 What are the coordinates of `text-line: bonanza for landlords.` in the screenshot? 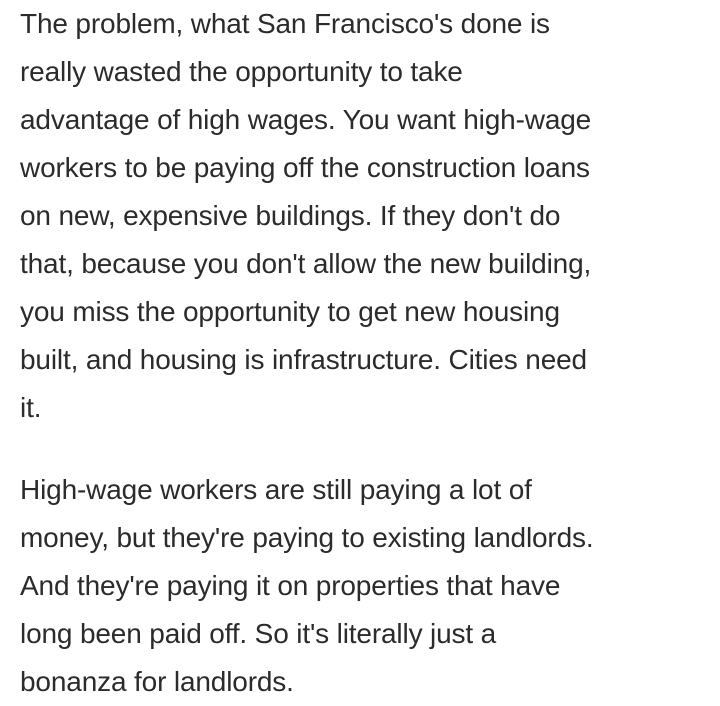 It's located at (157, 681).